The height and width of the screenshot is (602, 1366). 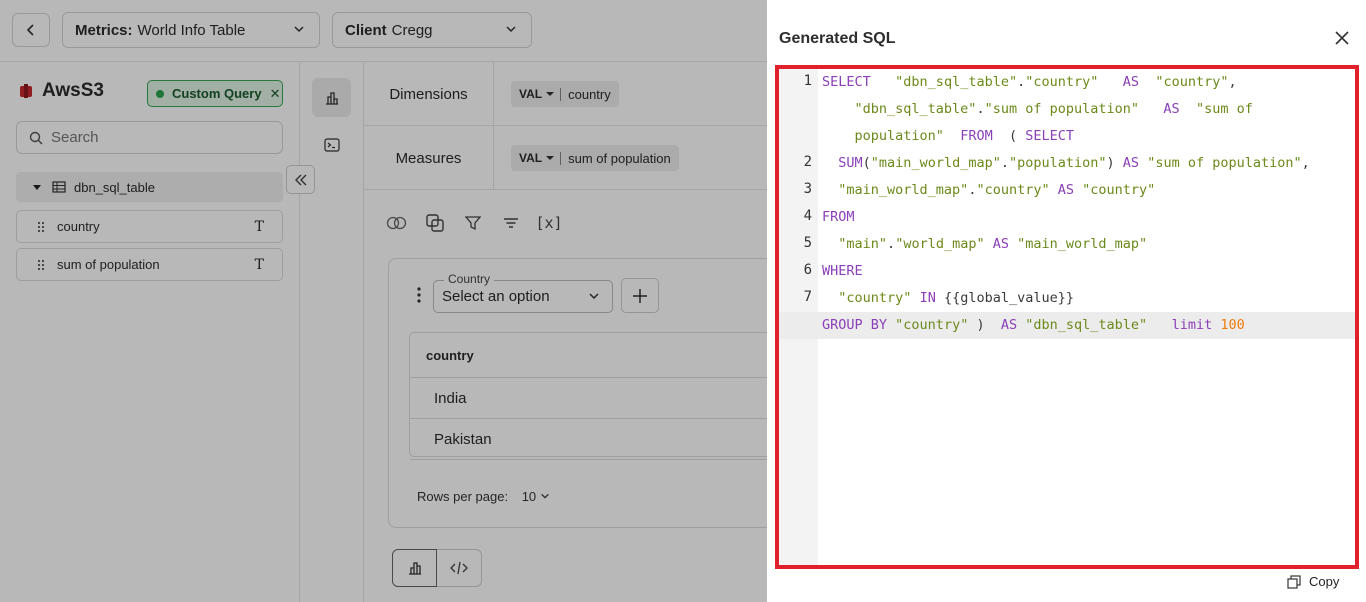 What do you see at coordinates (863, 244) in the screenshot?
I see `sql-token: "main"` at bounding box center [863, 244].